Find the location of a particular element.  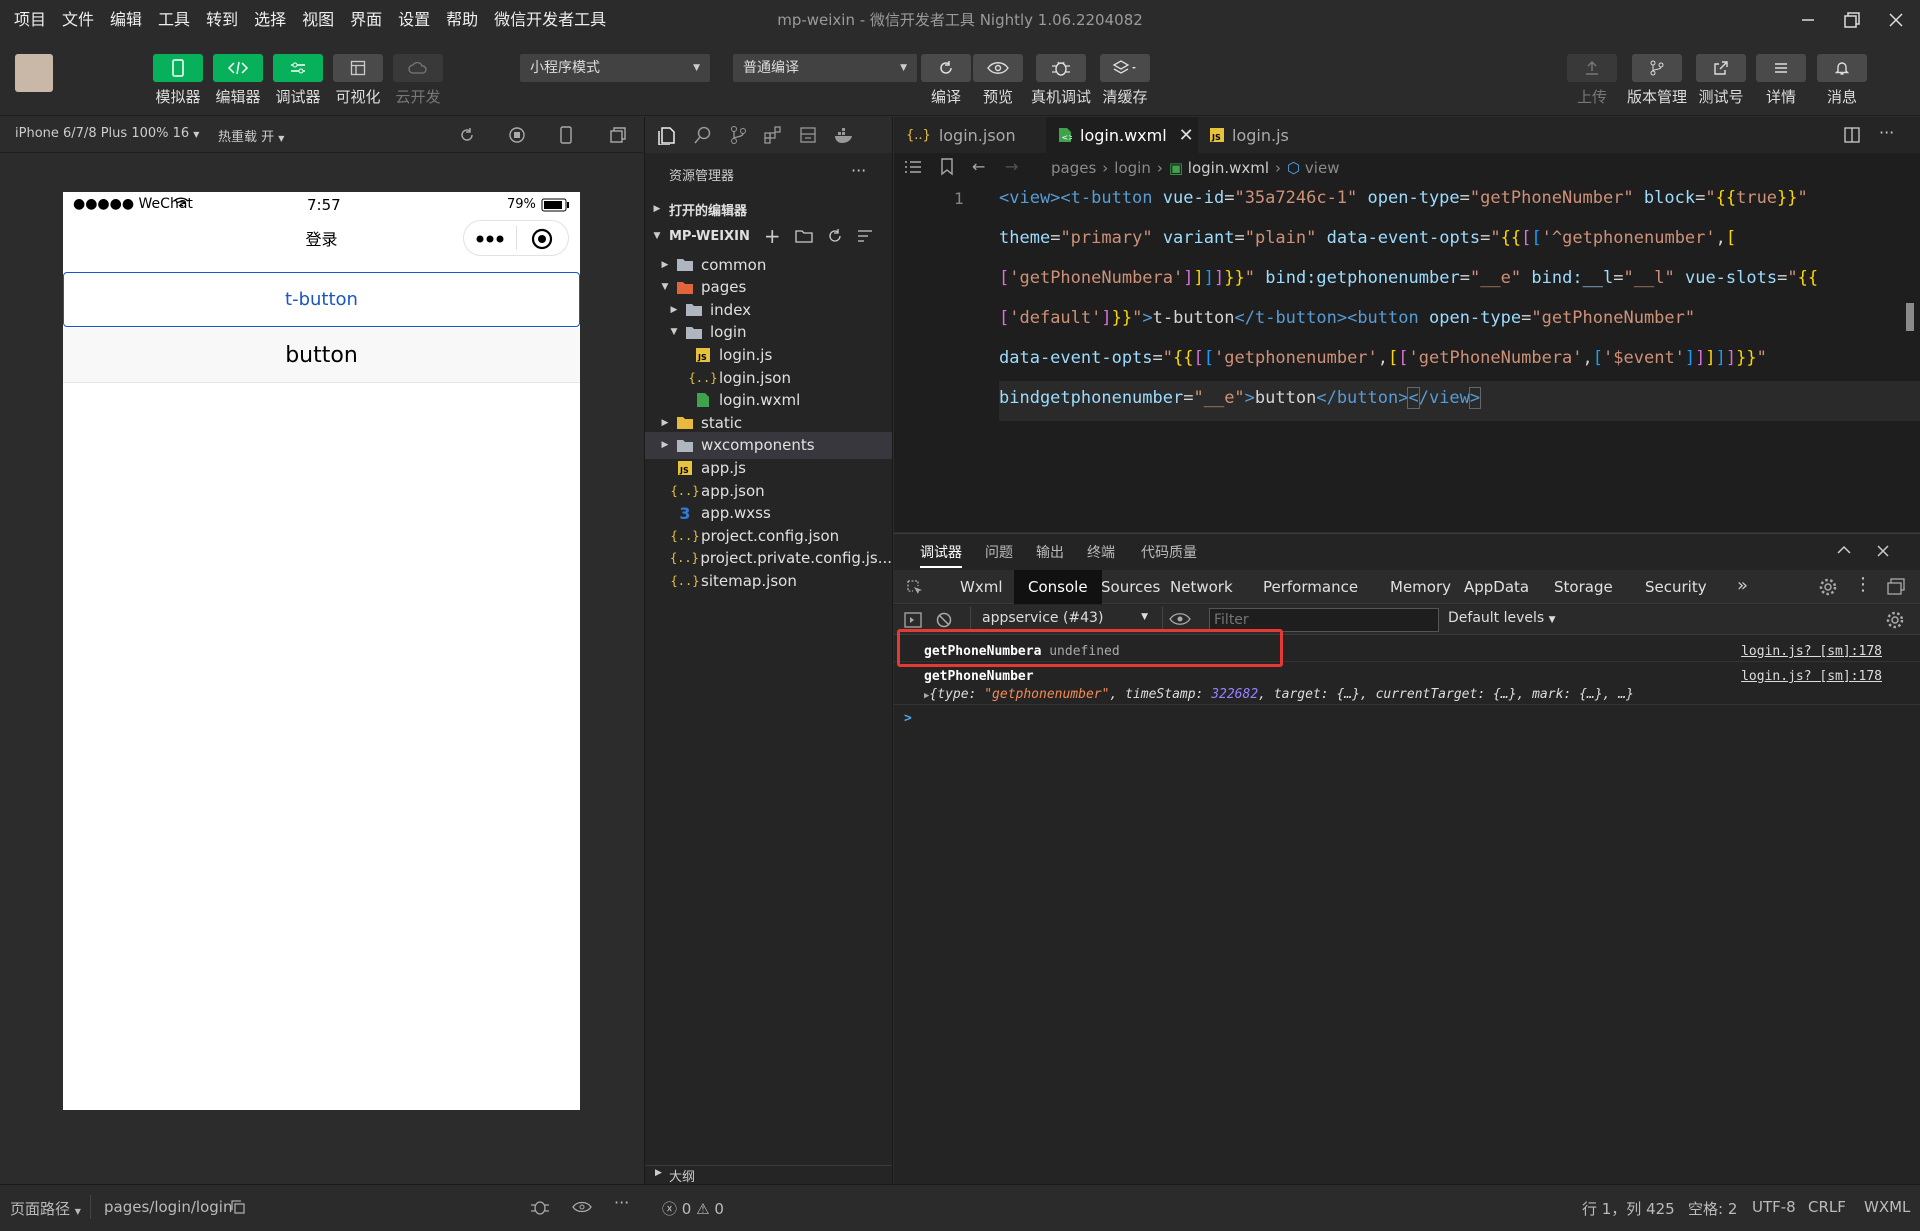

breadcrumb-item: pages is located at coordinates (1073, 168).